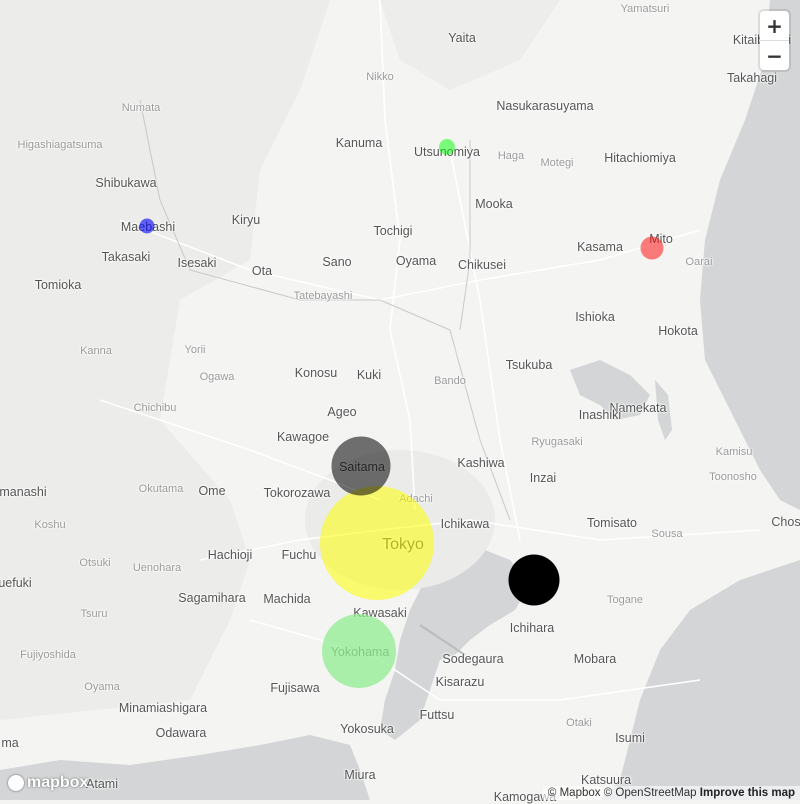  What do you see at coordinates (212, 598) in the screenshot?
I see `place-label: Sagamihara` at bounding box center [212, 598].